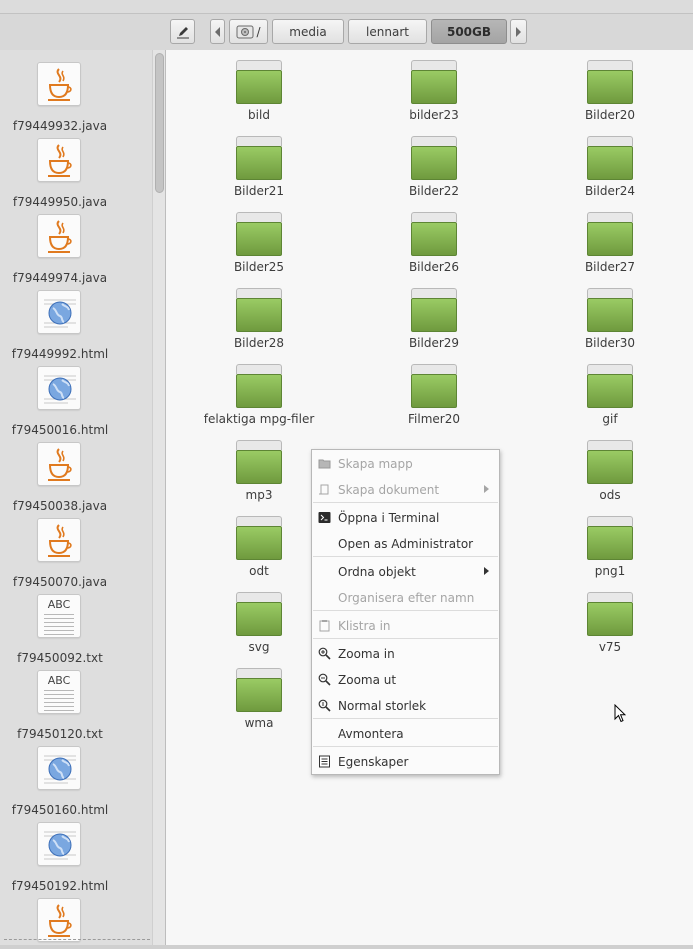 This screenshot has height=949, width=693. I want to click on menu-item-label: Avmontera, so click(371, 734).